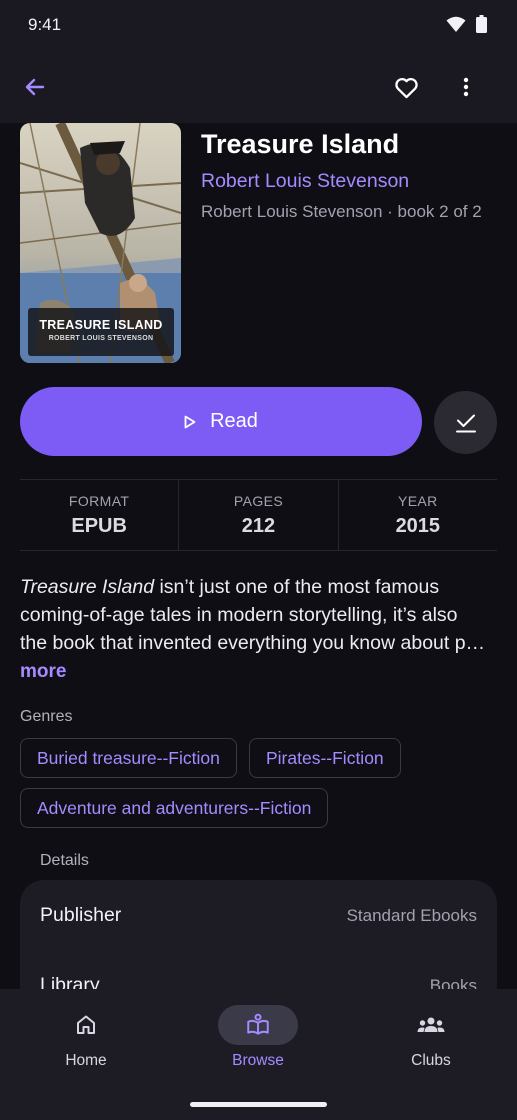  Describe the element at coordinates (258, 981) in the screenshot. I see `detail-row-library: Library Books` at that location.